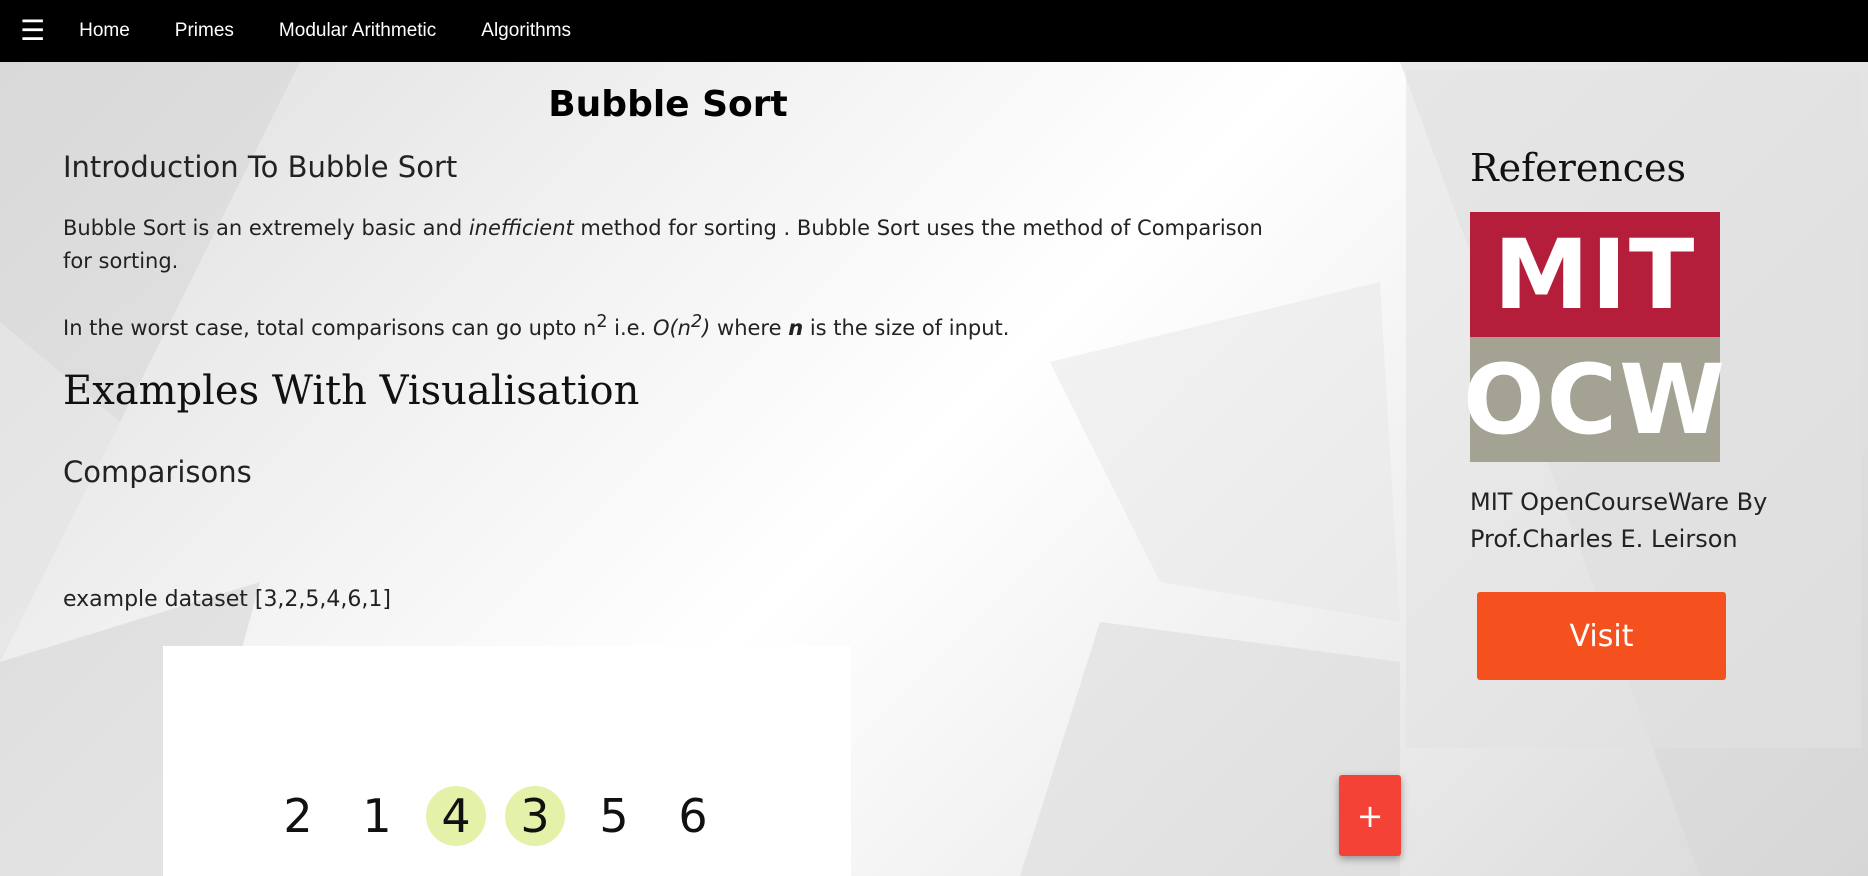 This screenshot has width=1868, height=876. Describe the element at coordinates (693, 816) in the screenshot. I see `number-item: 6` at that location.